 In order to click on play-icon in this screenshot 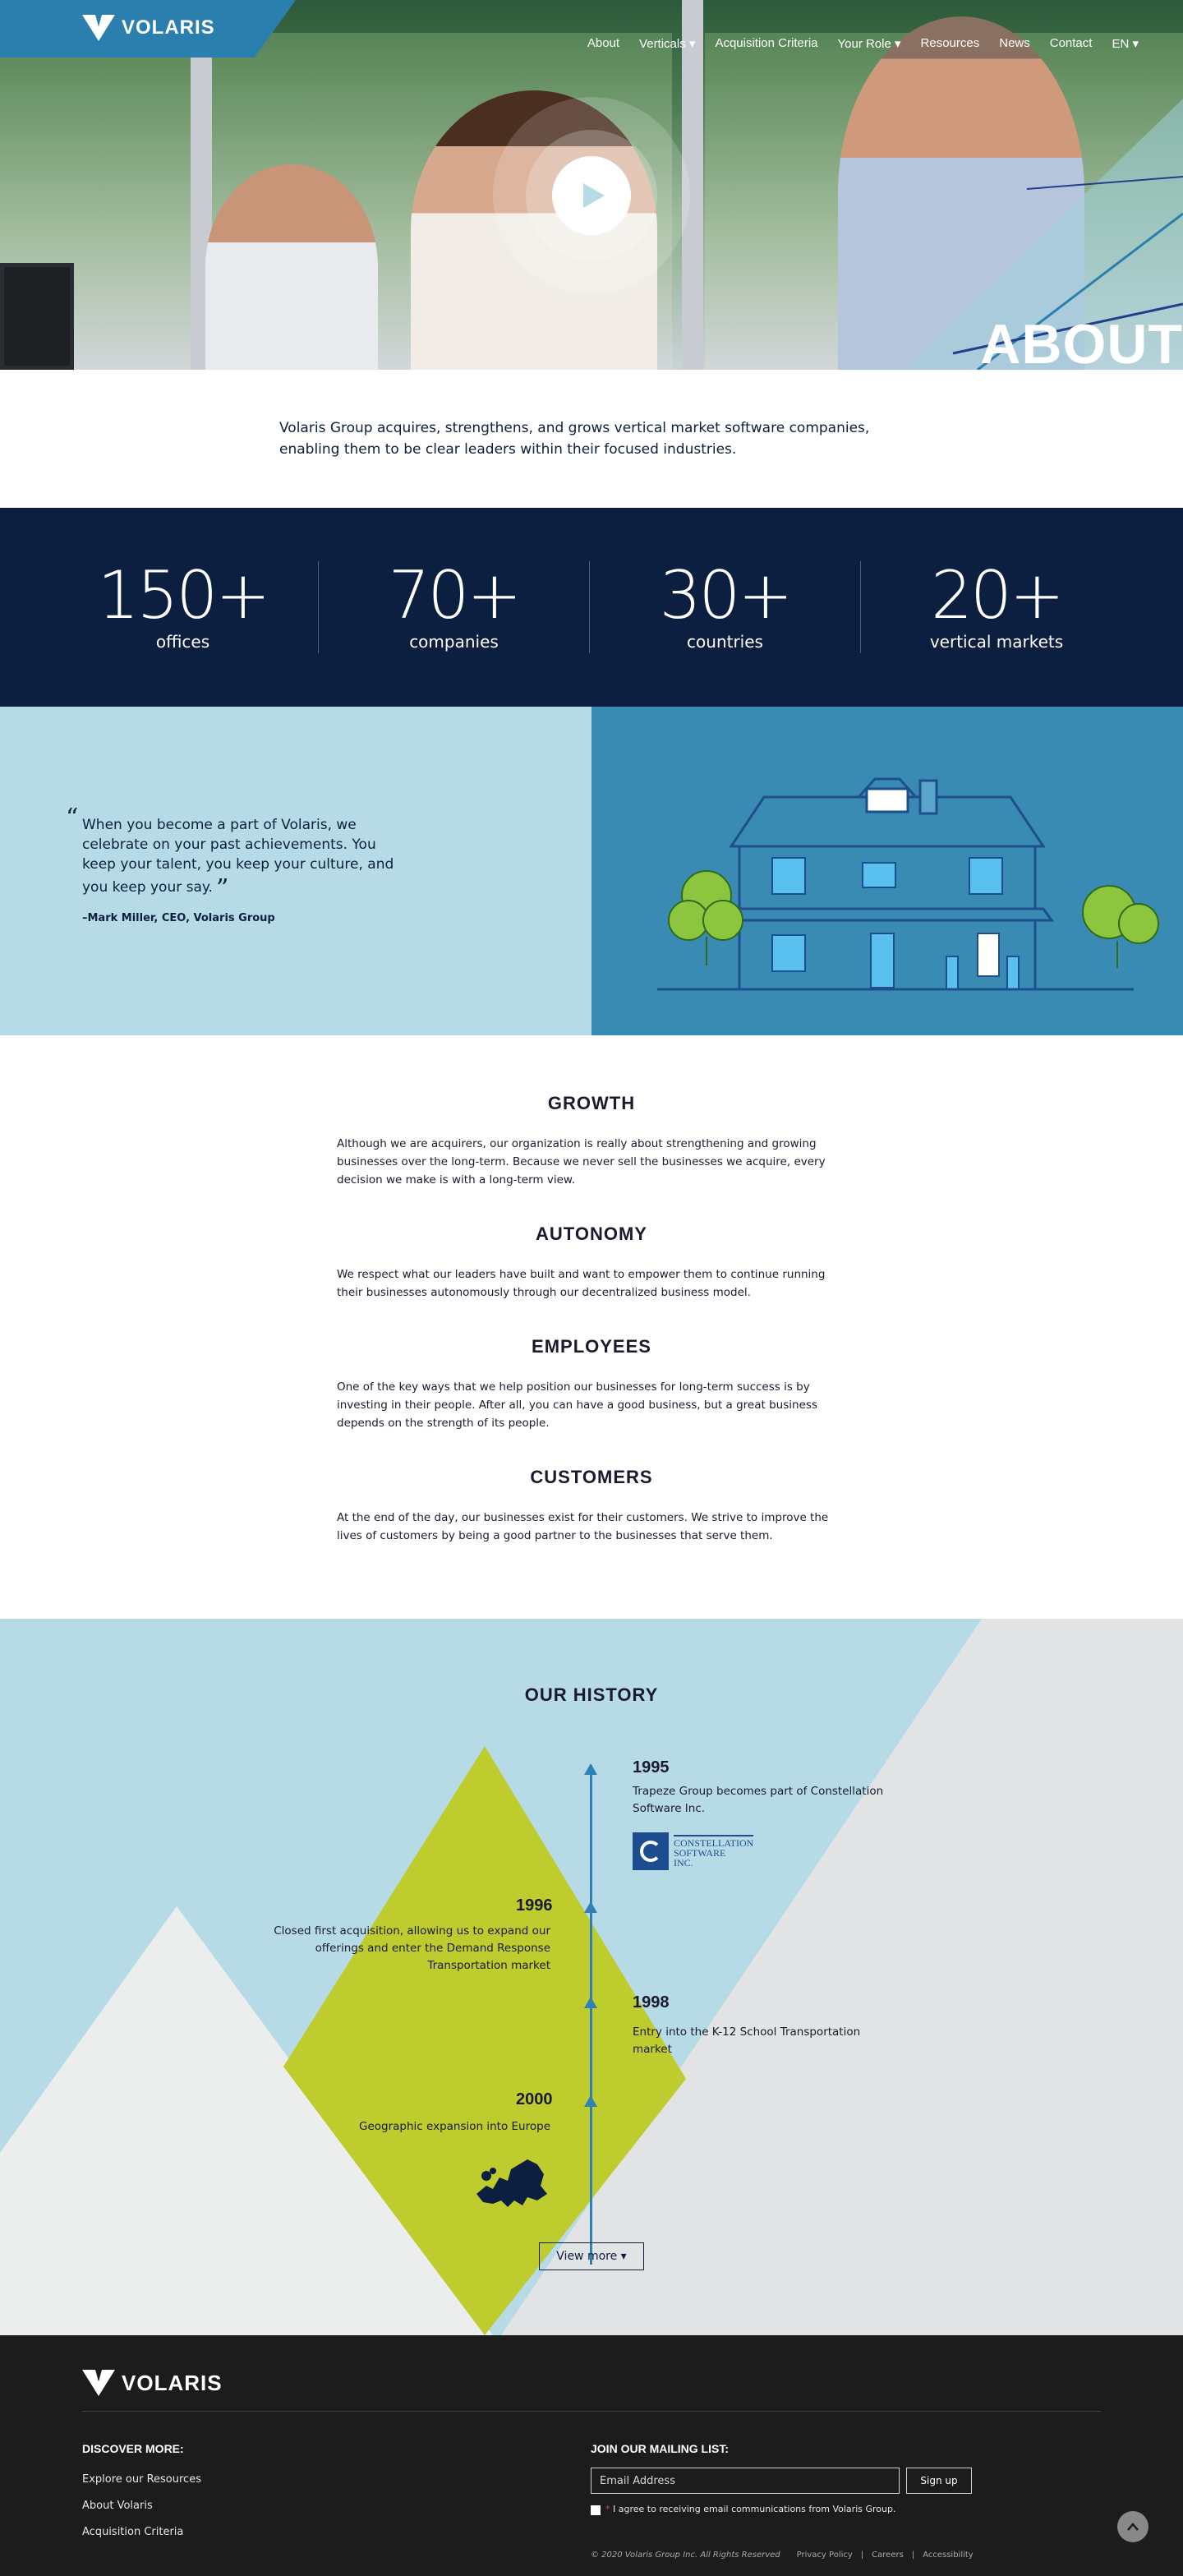, I will do `click(594, 195)`.